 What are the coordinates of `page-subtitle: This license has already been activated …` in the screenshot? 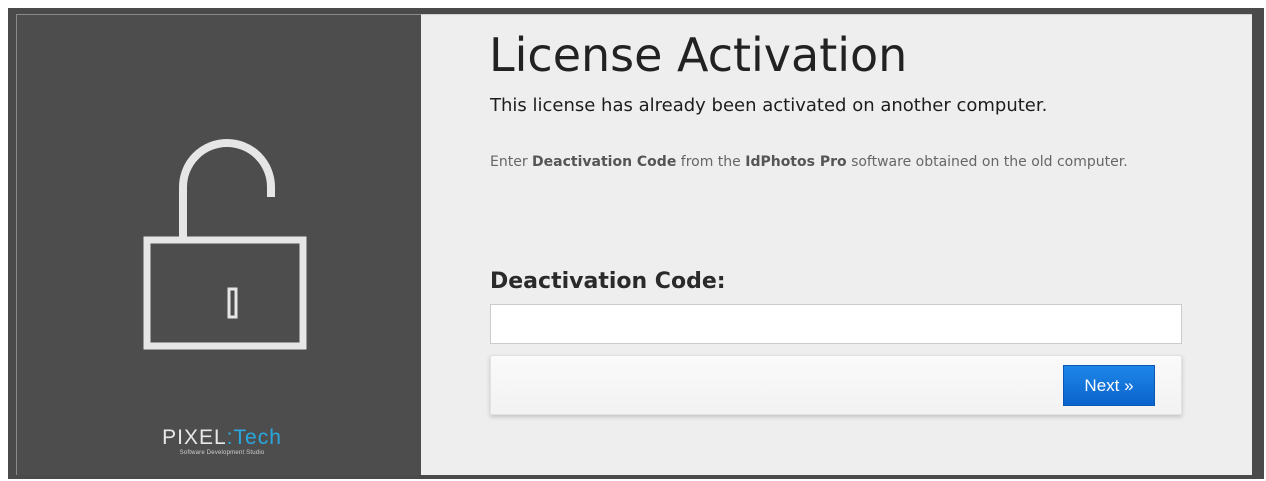 It's located at (769, 105).